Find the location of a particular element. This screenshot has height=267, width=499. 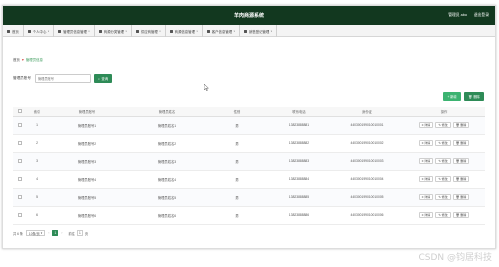

col-actions: 操作 is located at coordinates (444, 112).